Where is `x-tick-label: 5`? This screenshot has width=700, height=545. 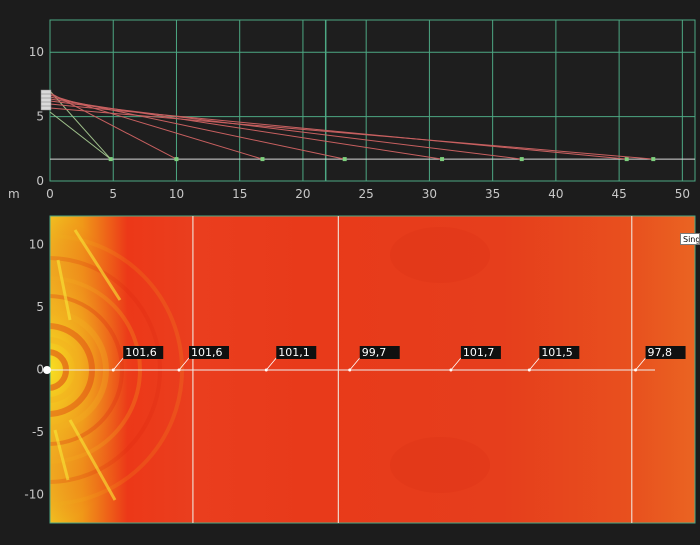
x-tick-label: 5 is located at coordinates (113, 194).